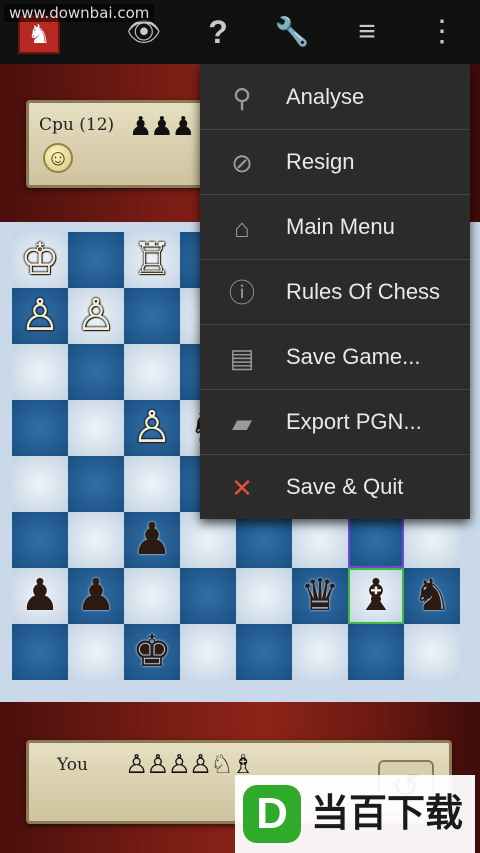  I want to click on menu-item-resign: ⊘ Resign, so click(335, 162).